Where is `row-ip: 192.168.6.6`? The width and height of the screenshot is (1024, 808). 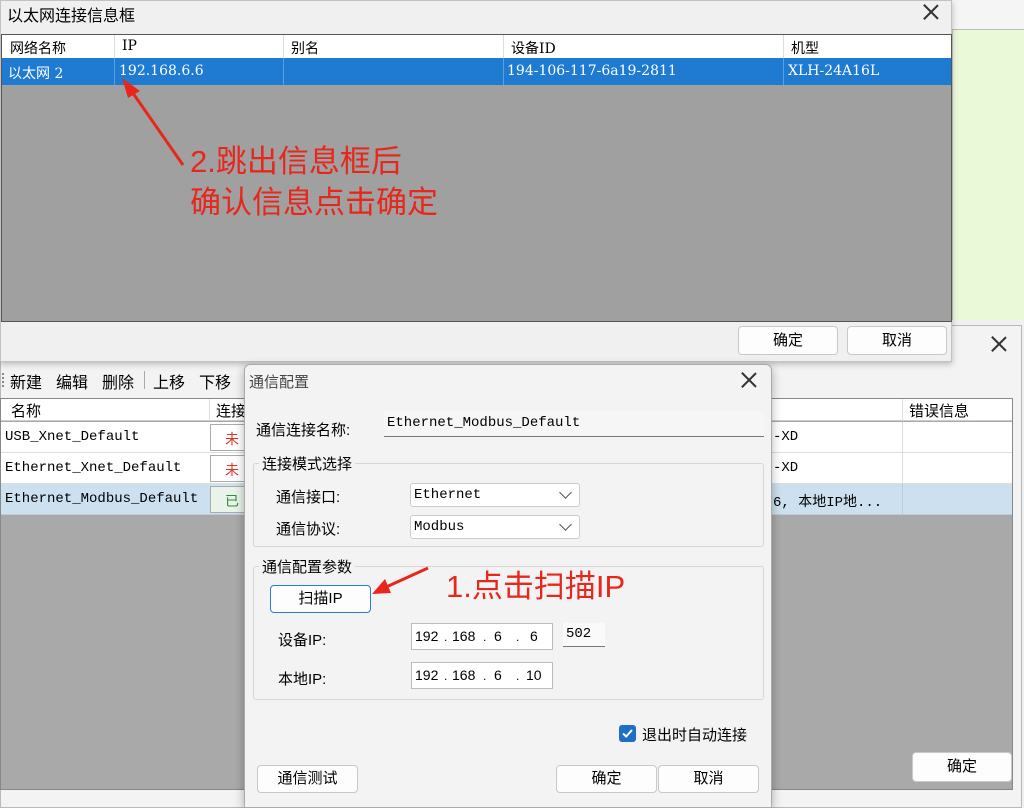
row-ip: 192.168.6.6 is located at coordinates (161, 71).